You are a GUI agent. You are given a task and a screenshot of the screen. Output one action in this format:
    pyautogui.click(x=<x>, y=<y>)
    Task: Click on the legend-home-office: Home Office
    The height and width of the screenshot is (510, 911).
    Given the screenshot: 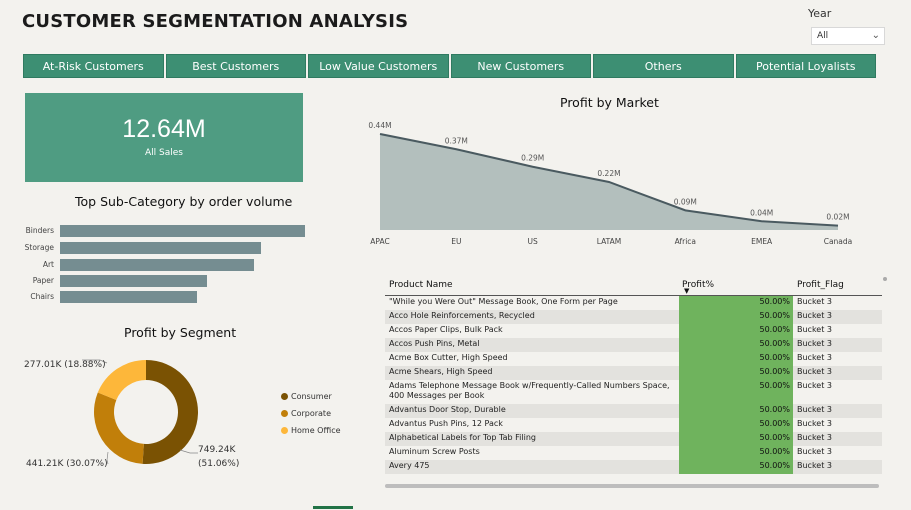 What is the action you would take?
    pyautogui.click(x=311, y=430)
    